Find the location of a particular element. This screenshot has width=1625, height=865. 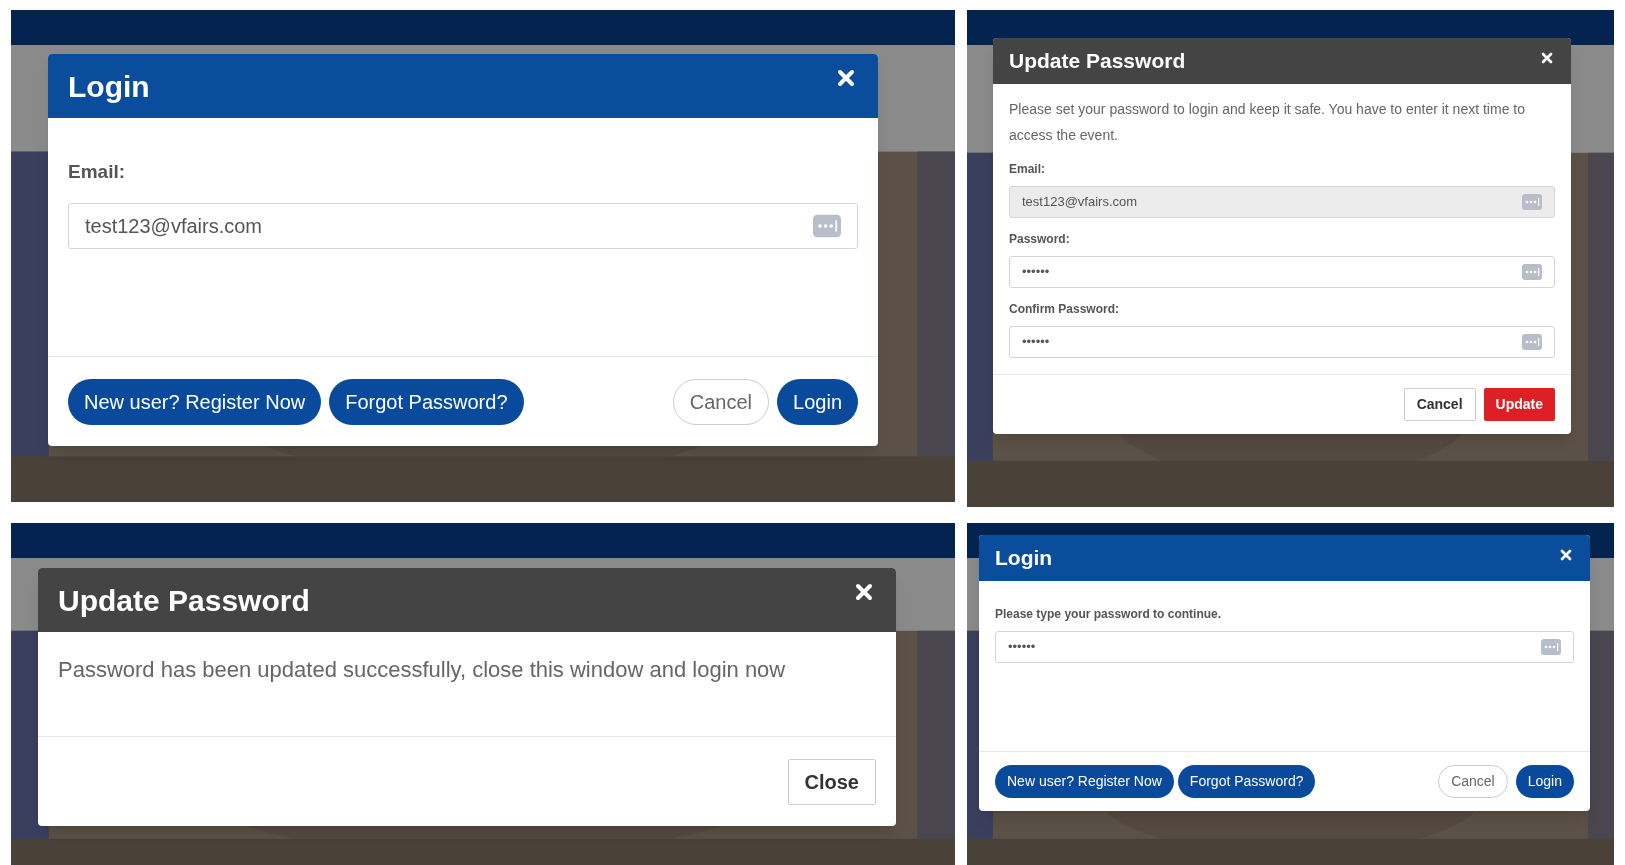

input-field: test123@vfairs.com is located at coordinates (463, 225).